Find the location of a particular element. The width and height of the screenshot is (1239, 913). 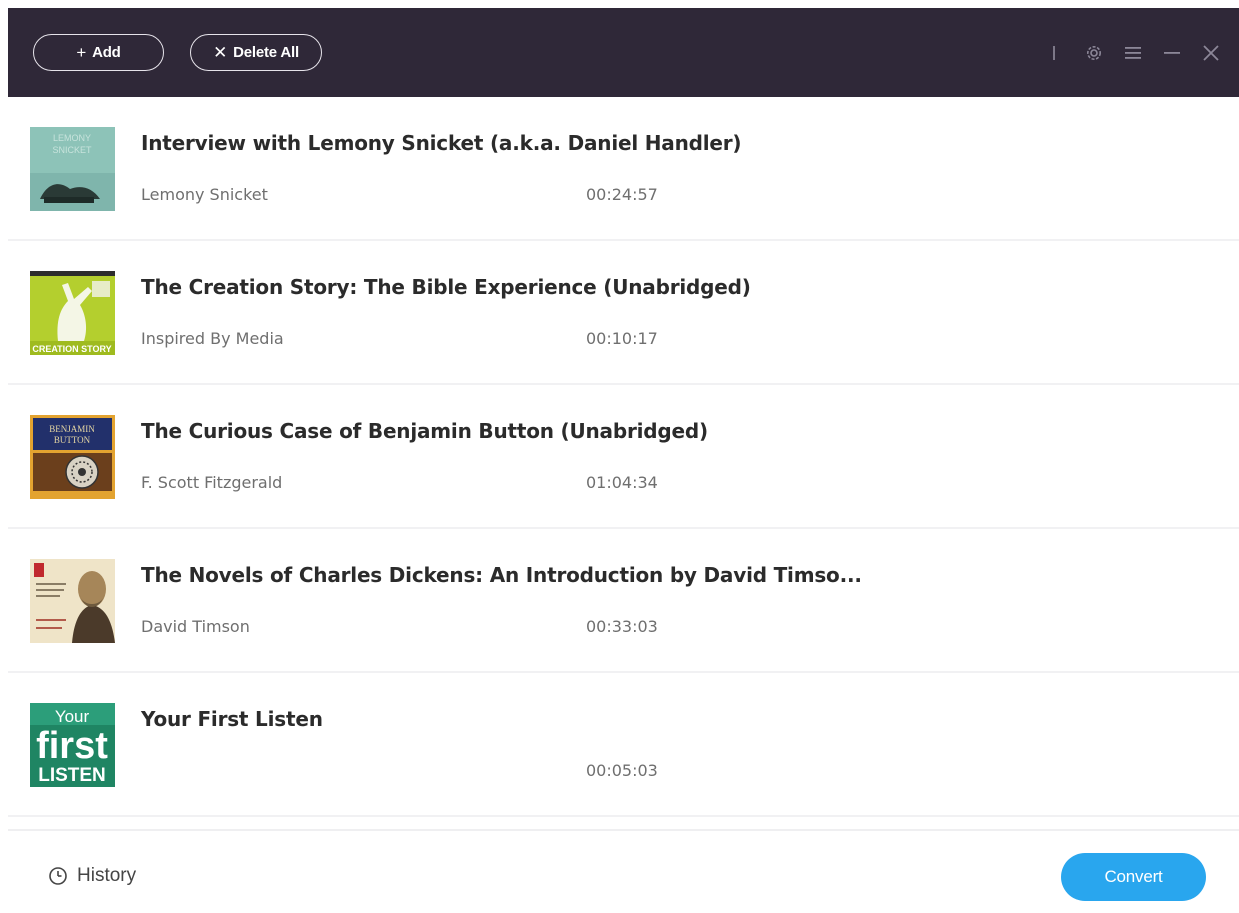

book-duration: 00:10:17 is located at coordinates (622, 338).